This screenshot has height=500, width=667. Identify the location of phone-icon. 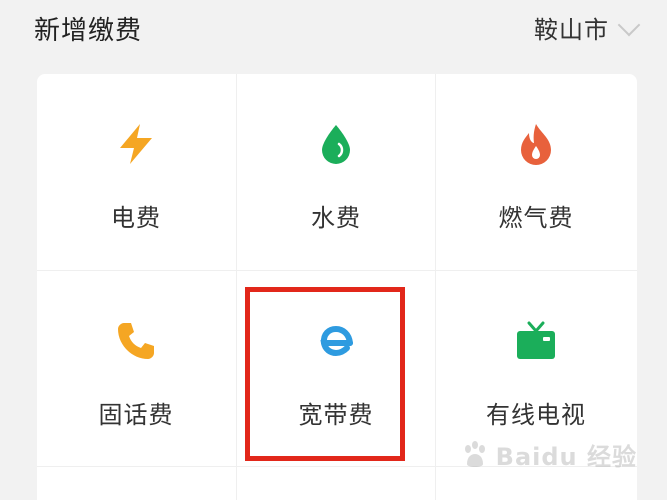
(136, 341).